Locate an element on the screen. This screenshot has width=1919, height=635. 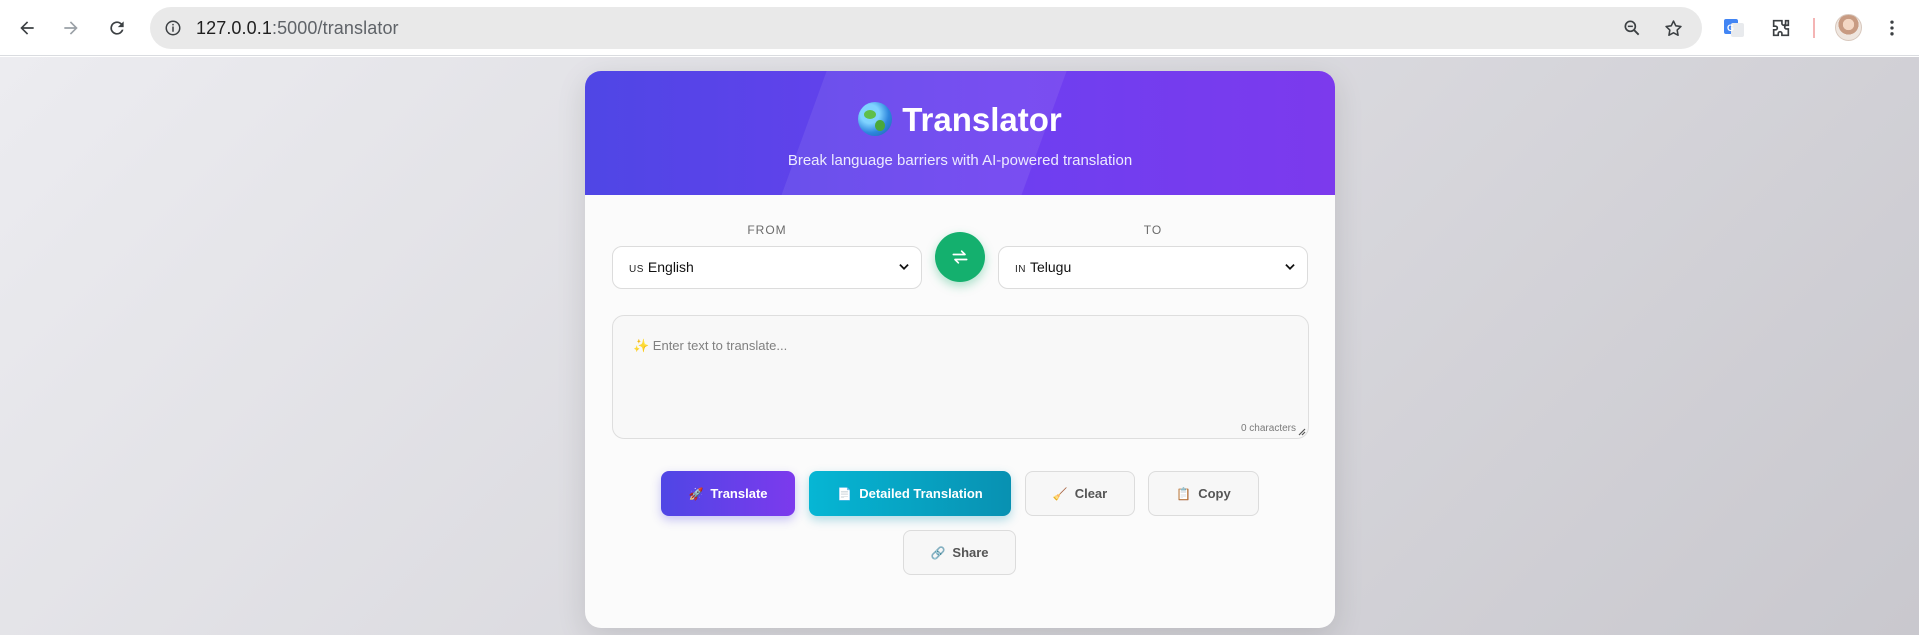
google-translate-icon: G is located at coordinates (1734, 28).